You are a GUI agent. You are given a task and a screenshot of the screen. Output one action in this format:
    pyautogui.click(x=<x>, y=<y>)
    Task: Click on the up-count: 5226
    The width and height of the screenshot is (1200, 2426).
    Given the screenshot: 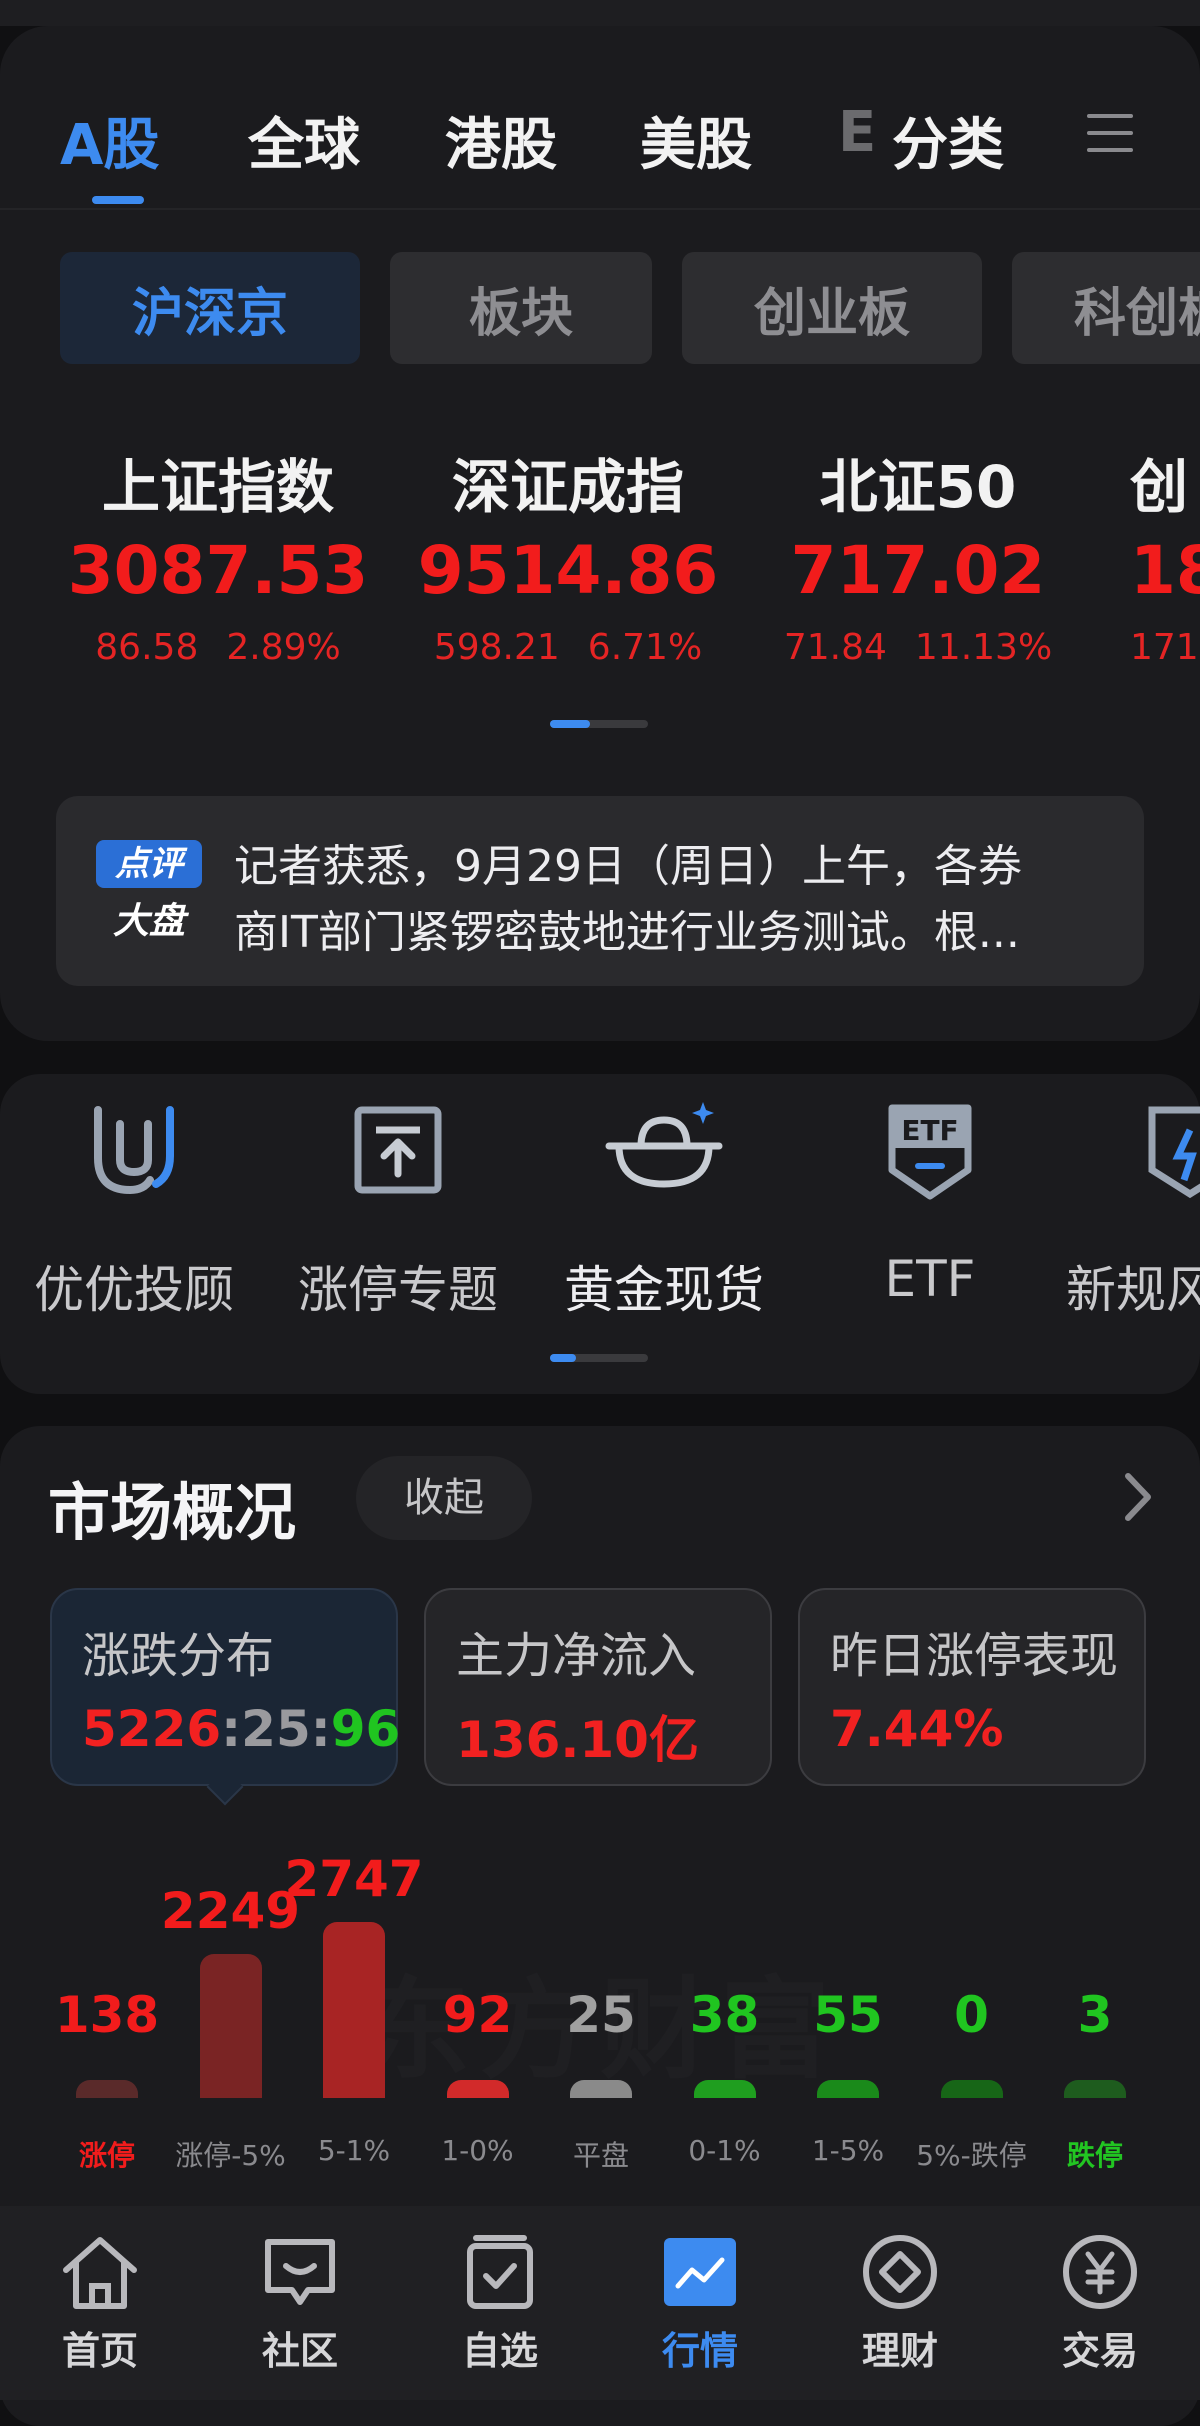 What is the action you would take?
    pyautogui.click(x=152, y=1729)
    